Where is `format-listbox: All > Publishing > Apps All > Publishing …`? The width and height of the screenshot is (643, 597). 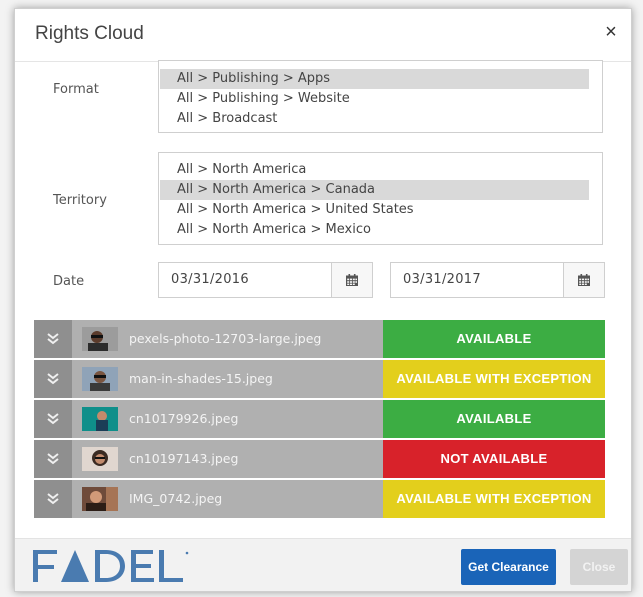 format-listbox: All > Publishing > Apps All > Publishing … is located at coordinates (380, 96).